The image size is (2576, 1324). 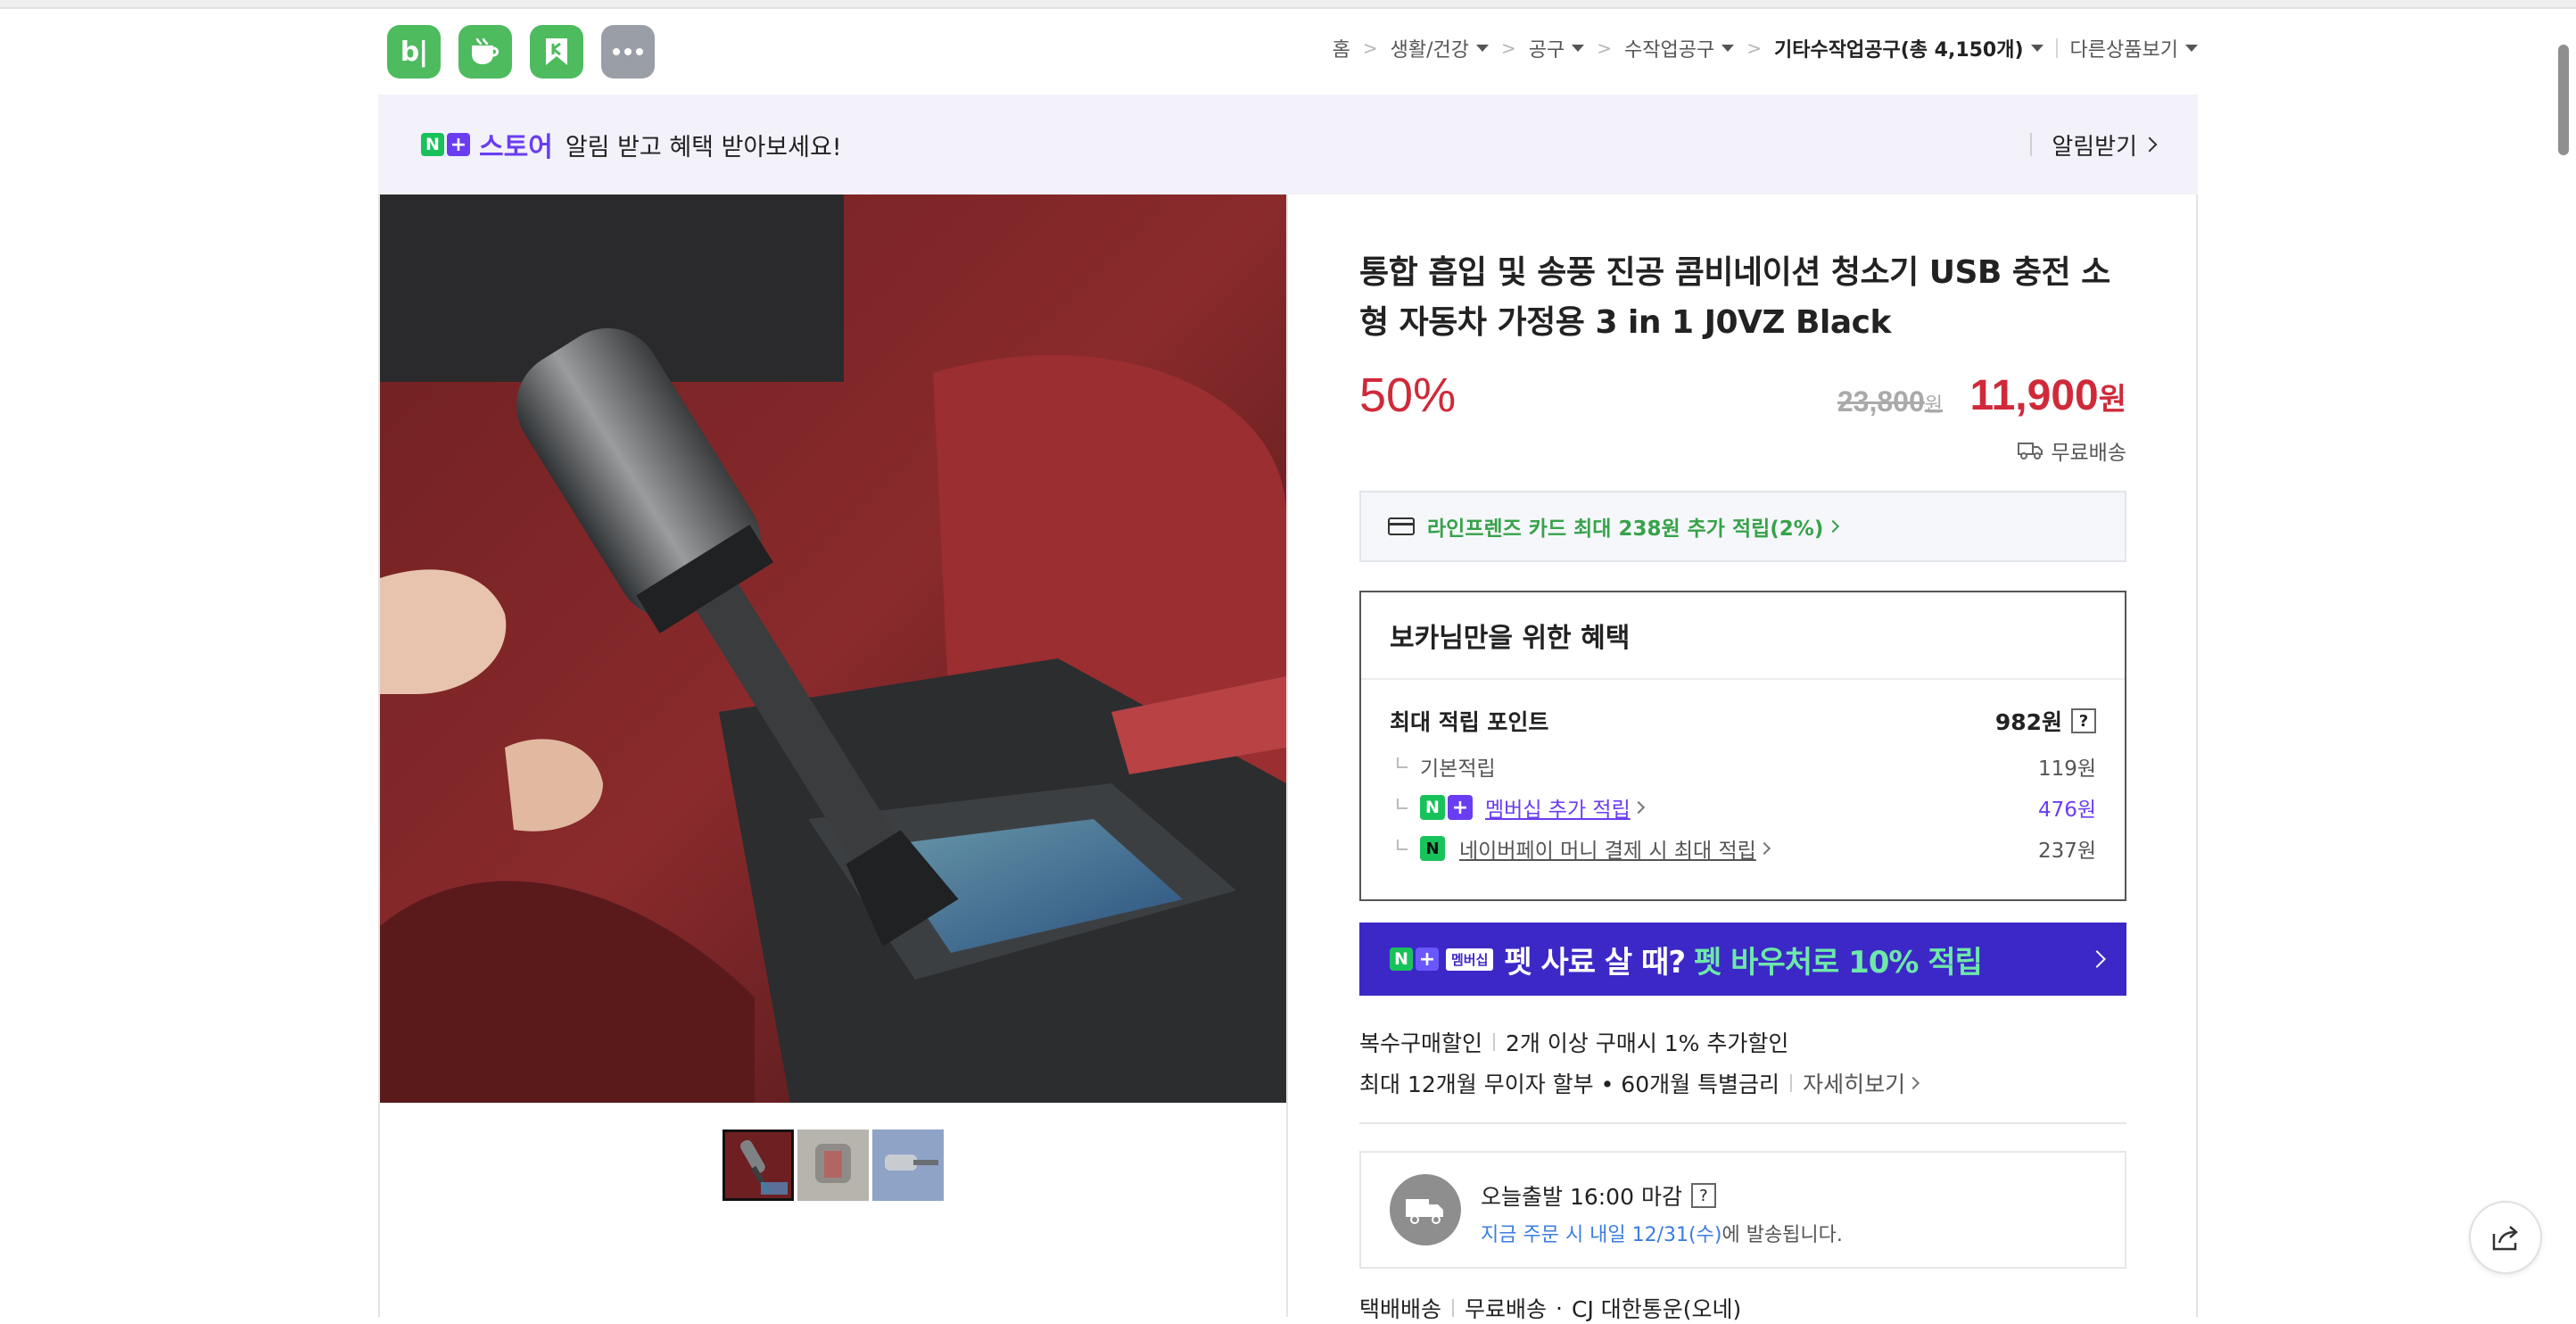 I want to click on multi-buy-value: 2개 이상 구매시 1% 추가할인, so click(x=1648, y=1043).